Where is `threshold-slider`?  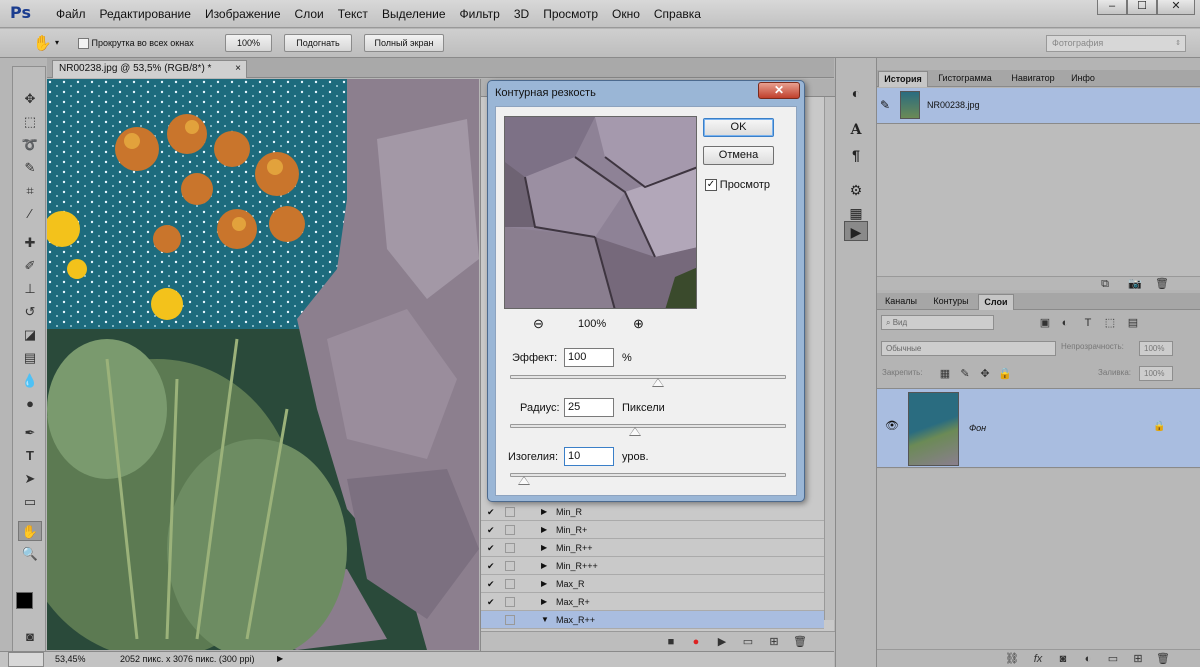 threshold-slider is located at coordinates (648, 475).